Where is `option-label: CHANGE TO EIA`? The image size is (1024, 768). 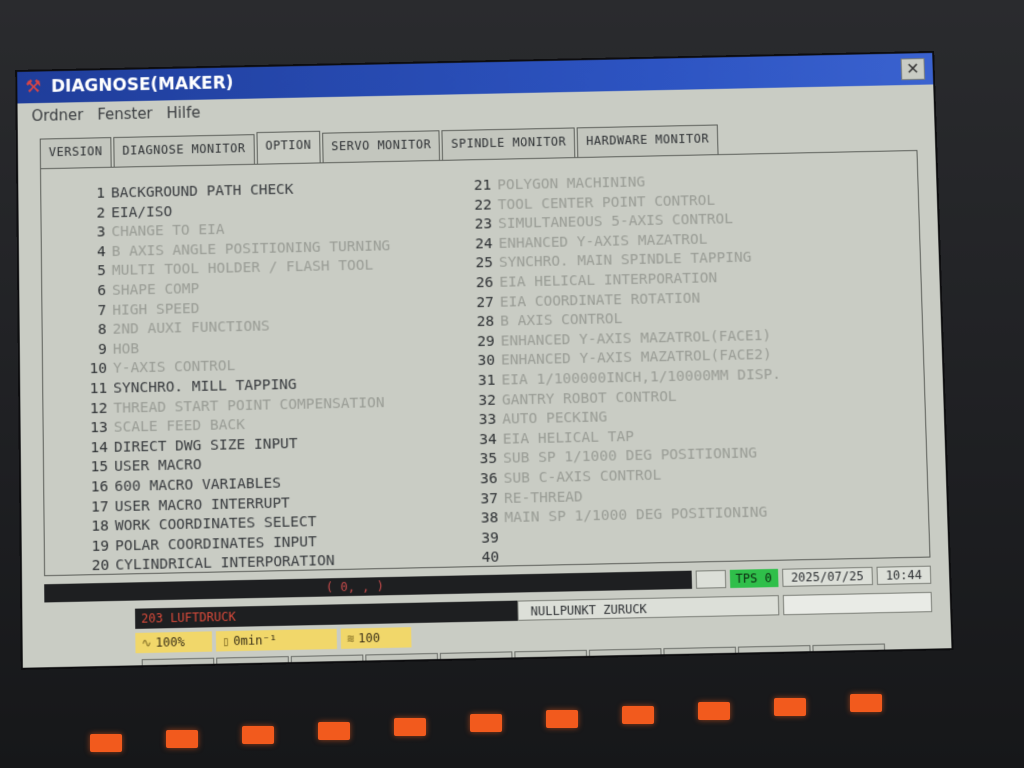
option-label: CHANGE TO EIA is located at coordinates (168, 231).